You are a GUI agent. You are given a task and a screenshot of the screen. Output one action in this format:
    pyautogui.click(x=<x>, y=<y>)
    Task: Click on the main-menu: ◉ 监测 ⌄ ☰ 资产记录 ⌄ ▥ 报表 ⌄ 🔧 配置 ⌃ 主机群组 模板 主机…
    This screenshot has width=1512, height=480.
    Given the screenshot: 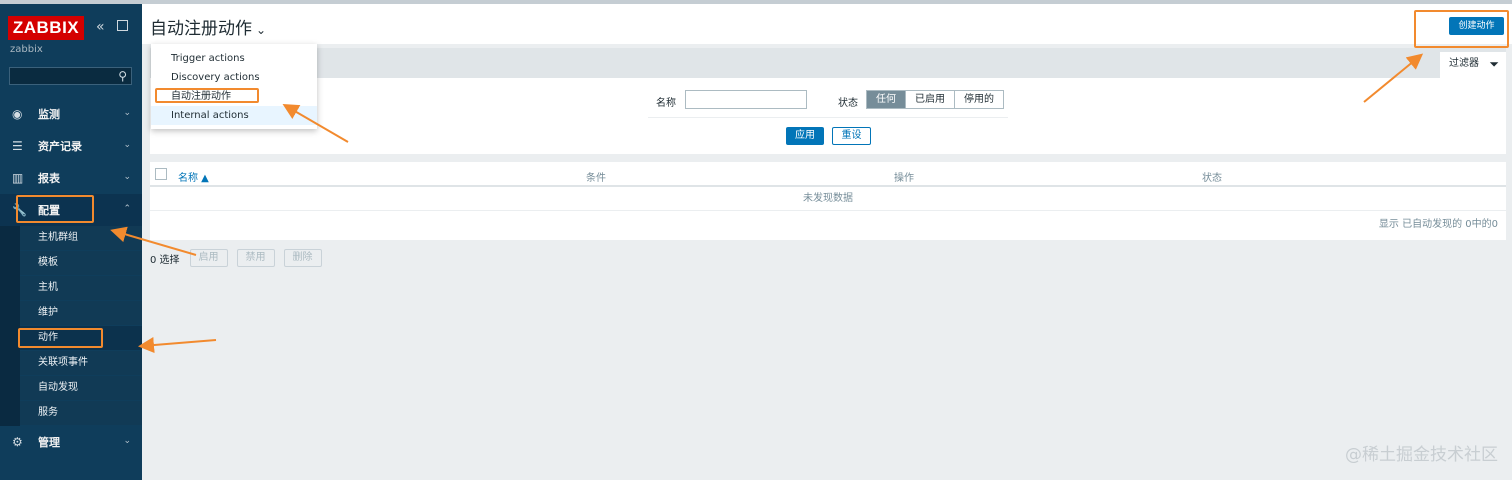 What is the action you would take?
    pyautogui.click(x=71, y=278)
    